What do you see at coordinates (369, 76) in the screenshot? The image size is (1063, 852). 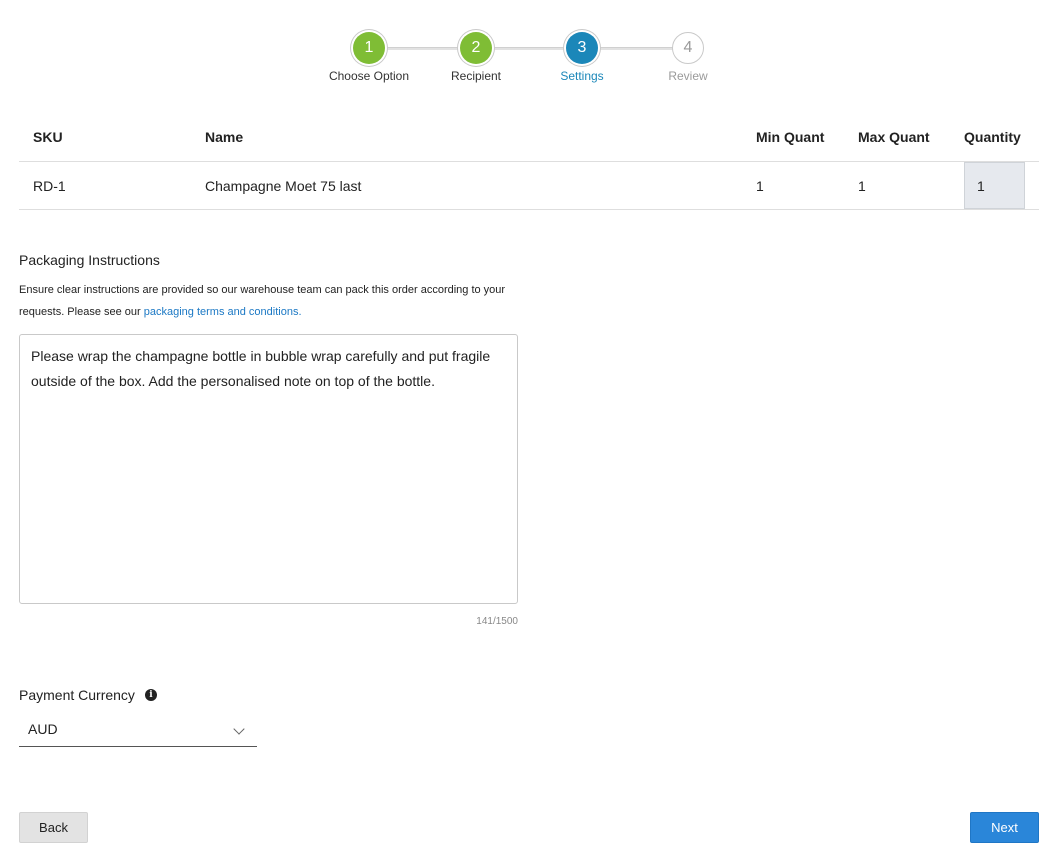 I see `step-label: Choose Option` at bounding box center [369, 76].